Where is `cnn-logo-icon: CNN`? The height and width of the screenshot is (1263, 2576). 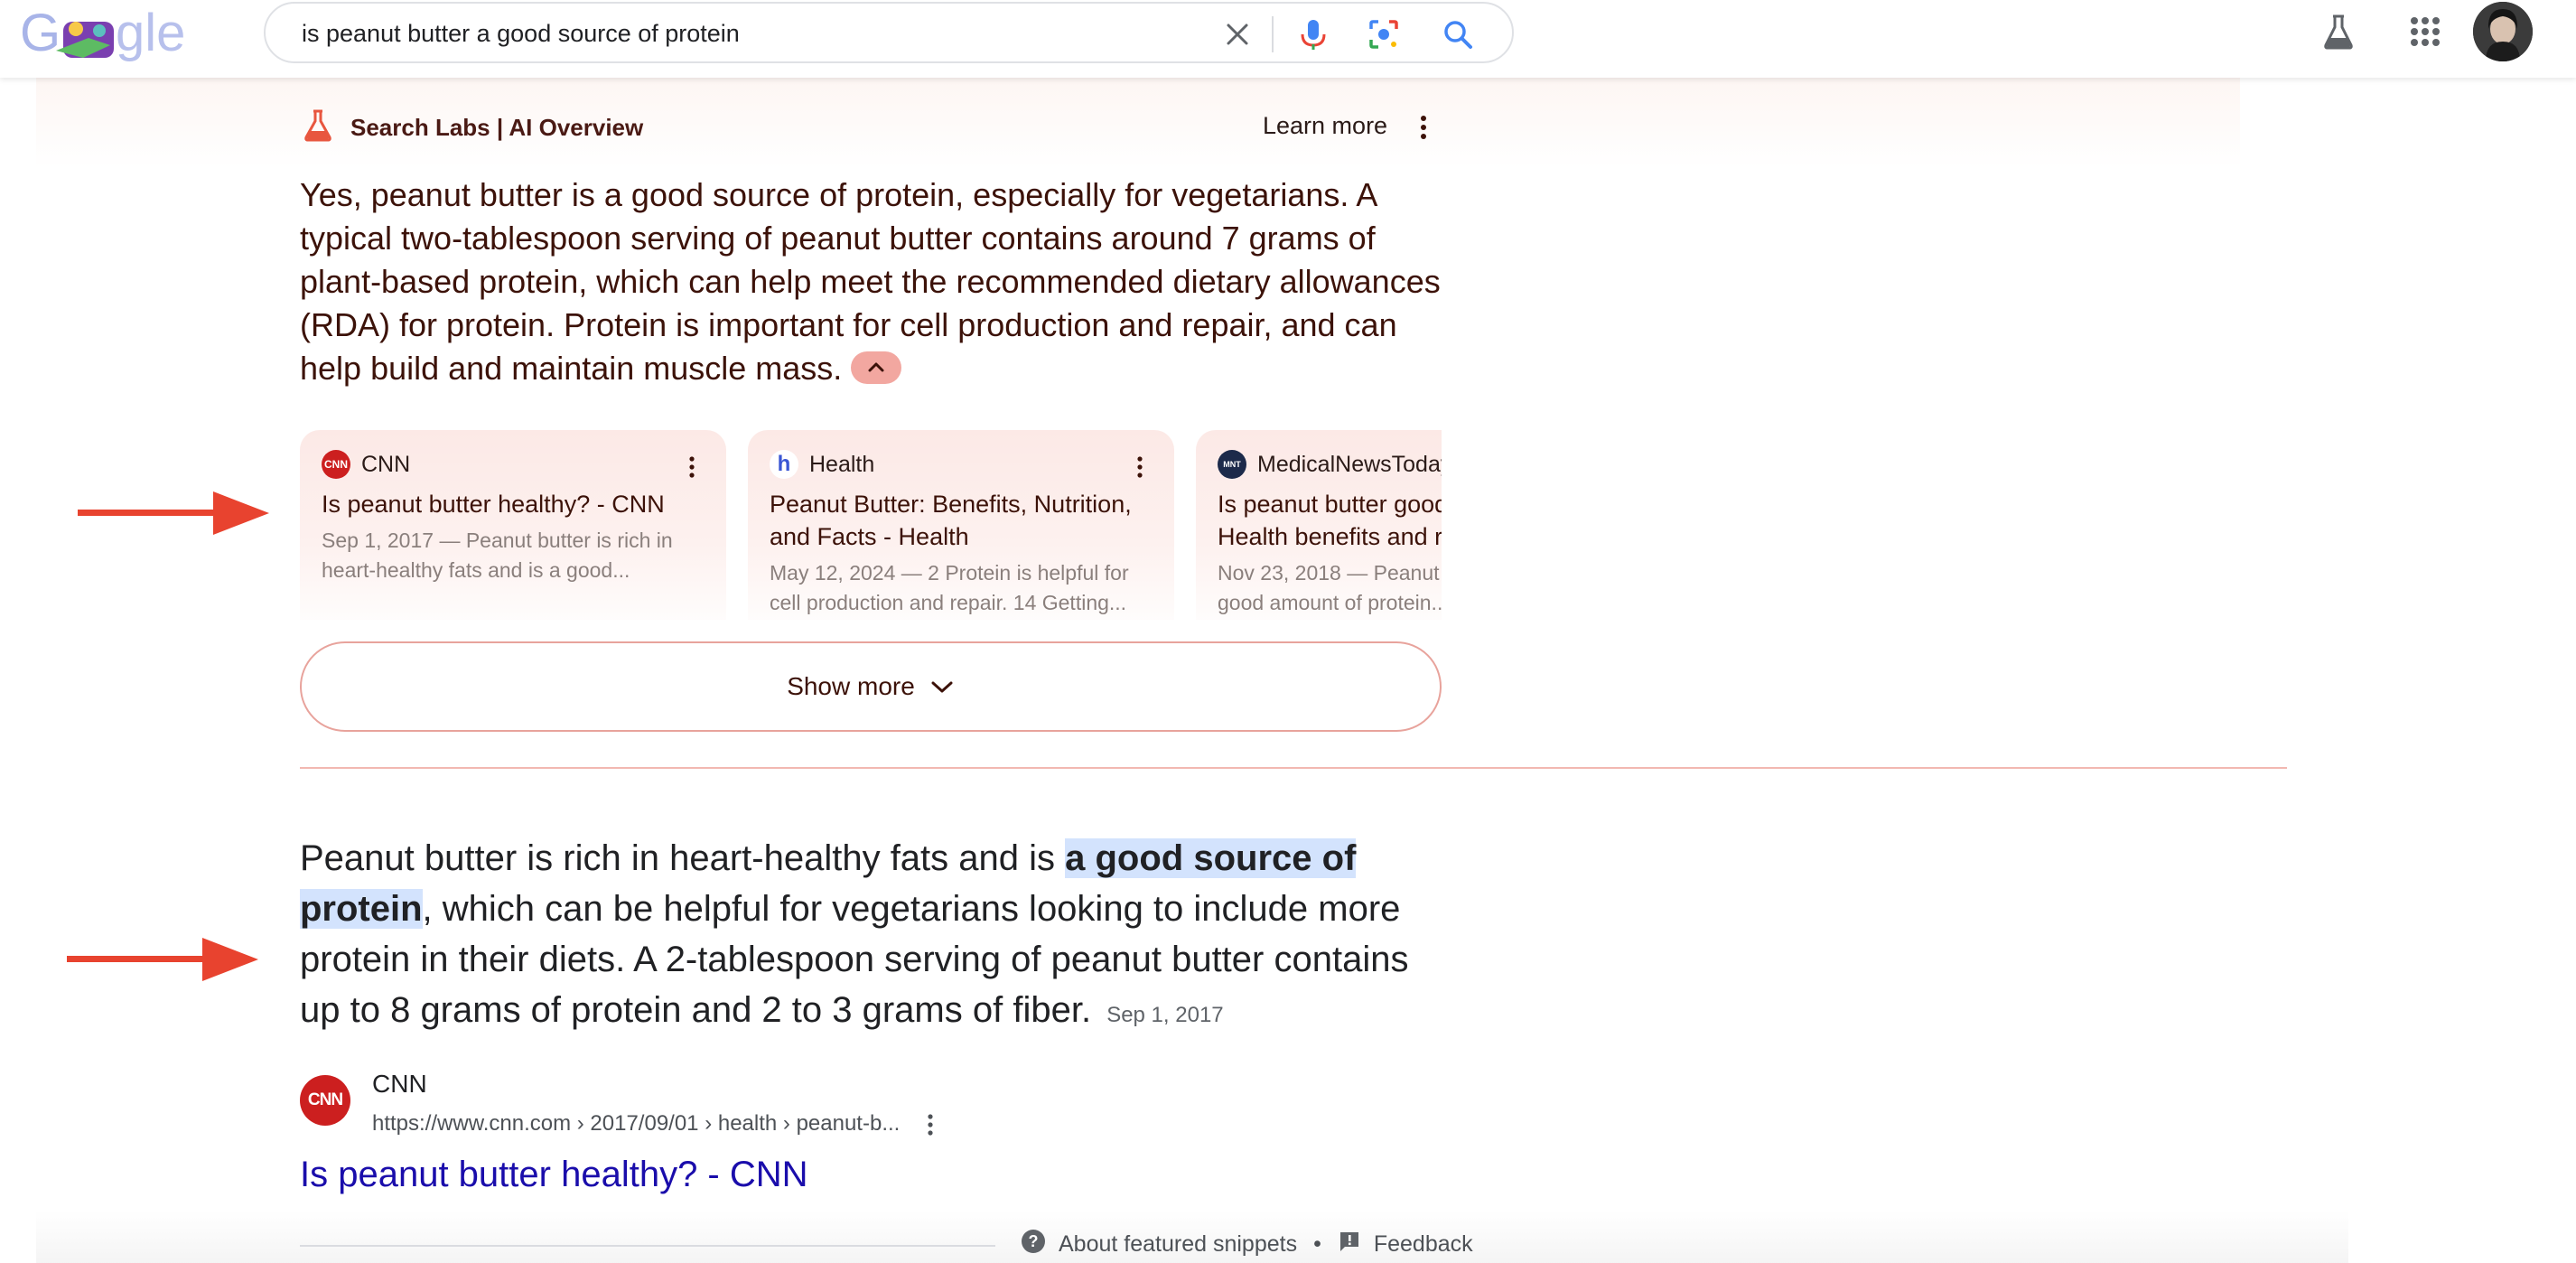 cnn-logo-icon: CNN is located at coordinates (325, 1100).